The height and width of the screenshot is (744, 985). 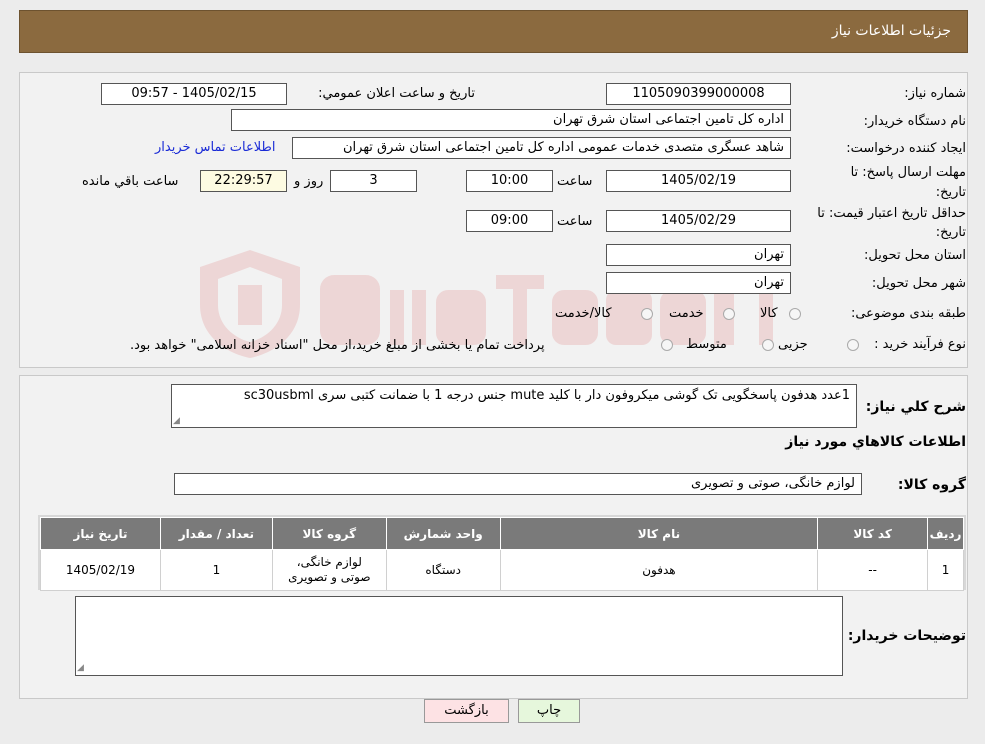 What do you see at coordinates (373, 181) in the screenshot?
I see `days-remaining-field: 3` at bounding box center [373, 181].